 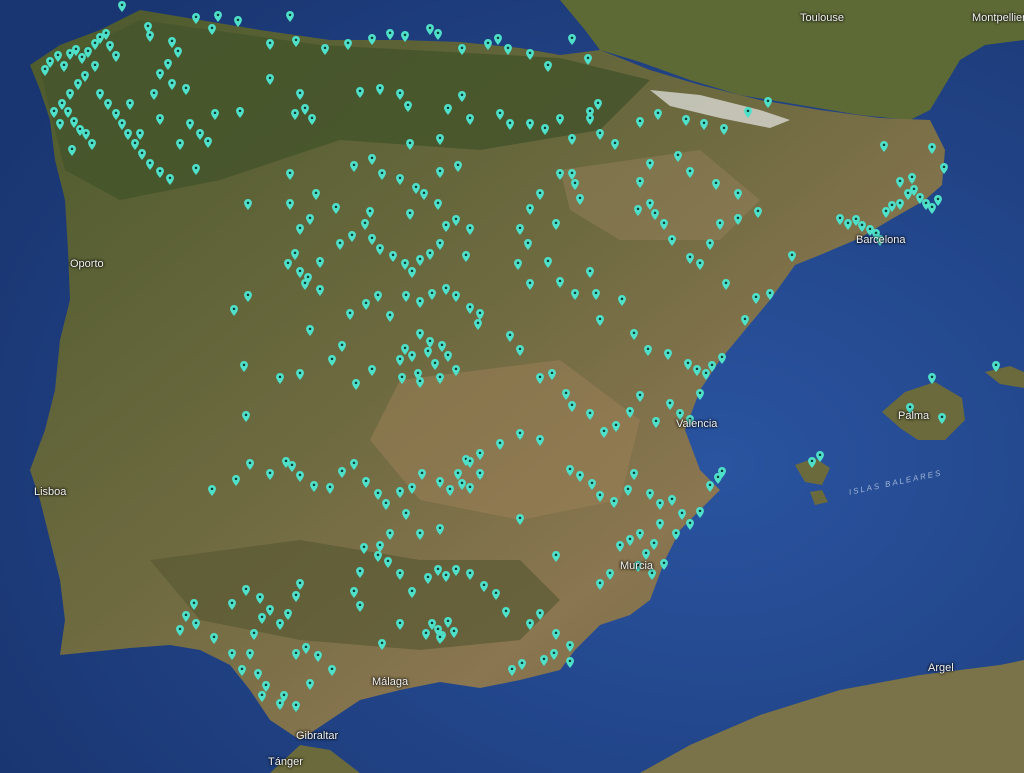 What do you see at coordinates (317, 736) in the screenshot?
I see `city-label-gibraltar: Gibraltar` at bounding box center [317, 736].